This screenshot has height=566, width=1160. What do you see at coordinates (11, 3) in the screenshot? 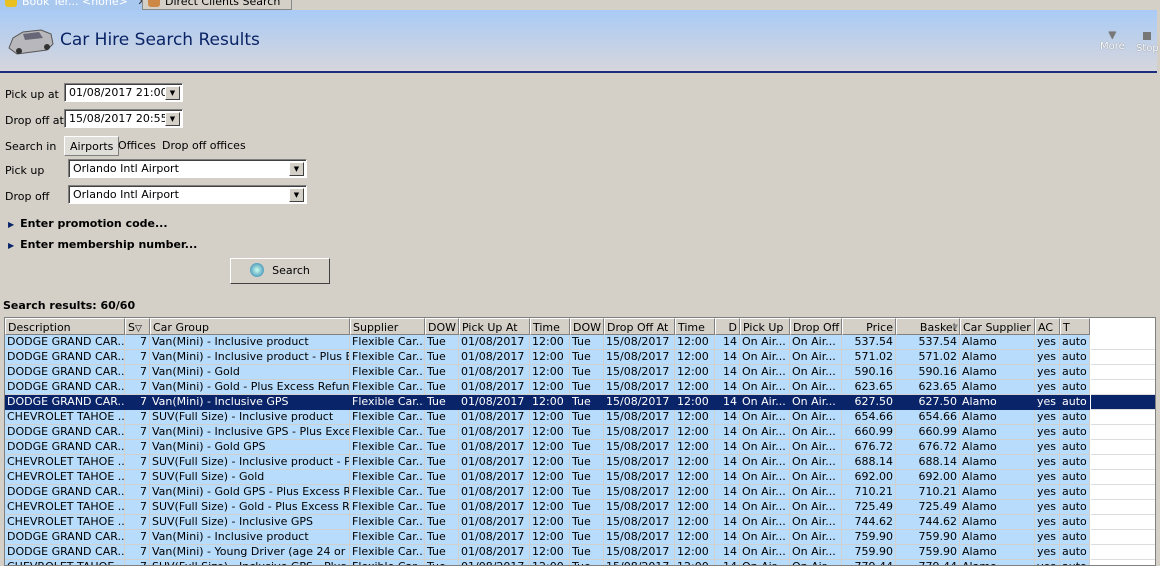
I see `book-icon` at bounding box center [11, 3].